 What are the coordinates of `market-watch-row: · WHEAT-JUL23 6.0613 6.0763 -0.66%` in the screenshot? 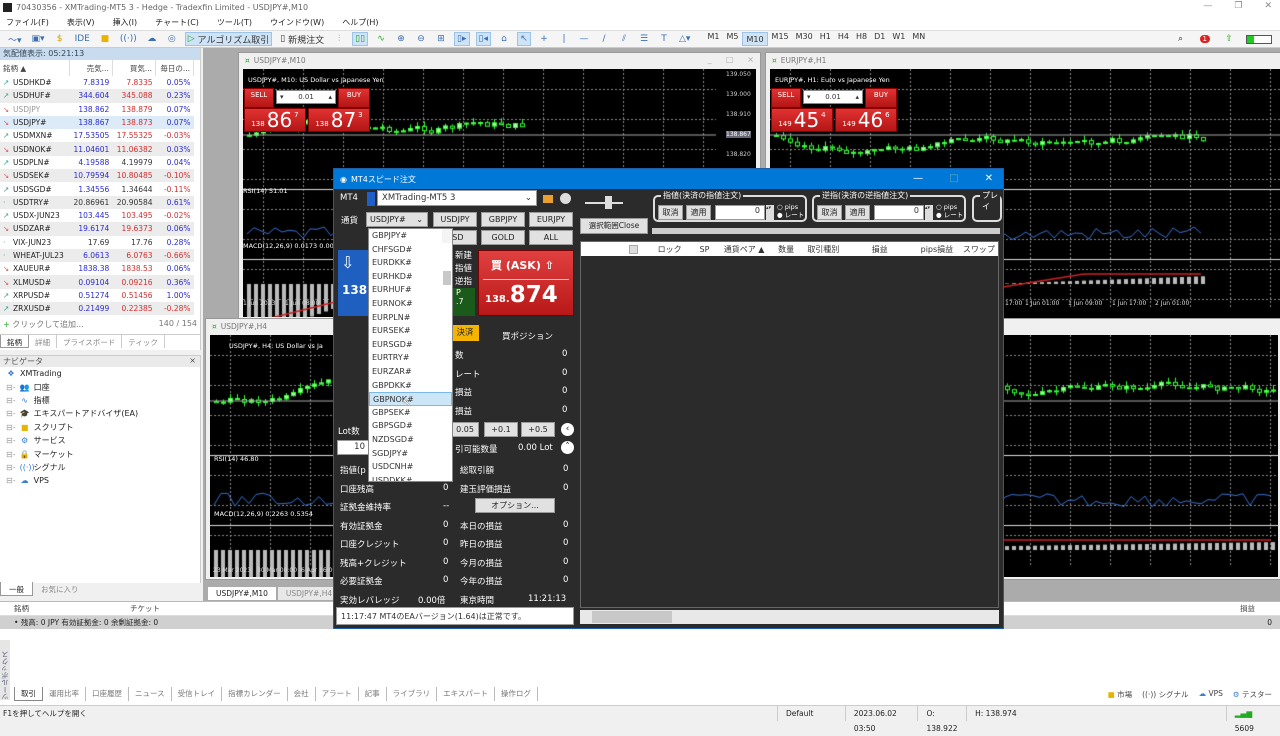 It's located at (97, 255).